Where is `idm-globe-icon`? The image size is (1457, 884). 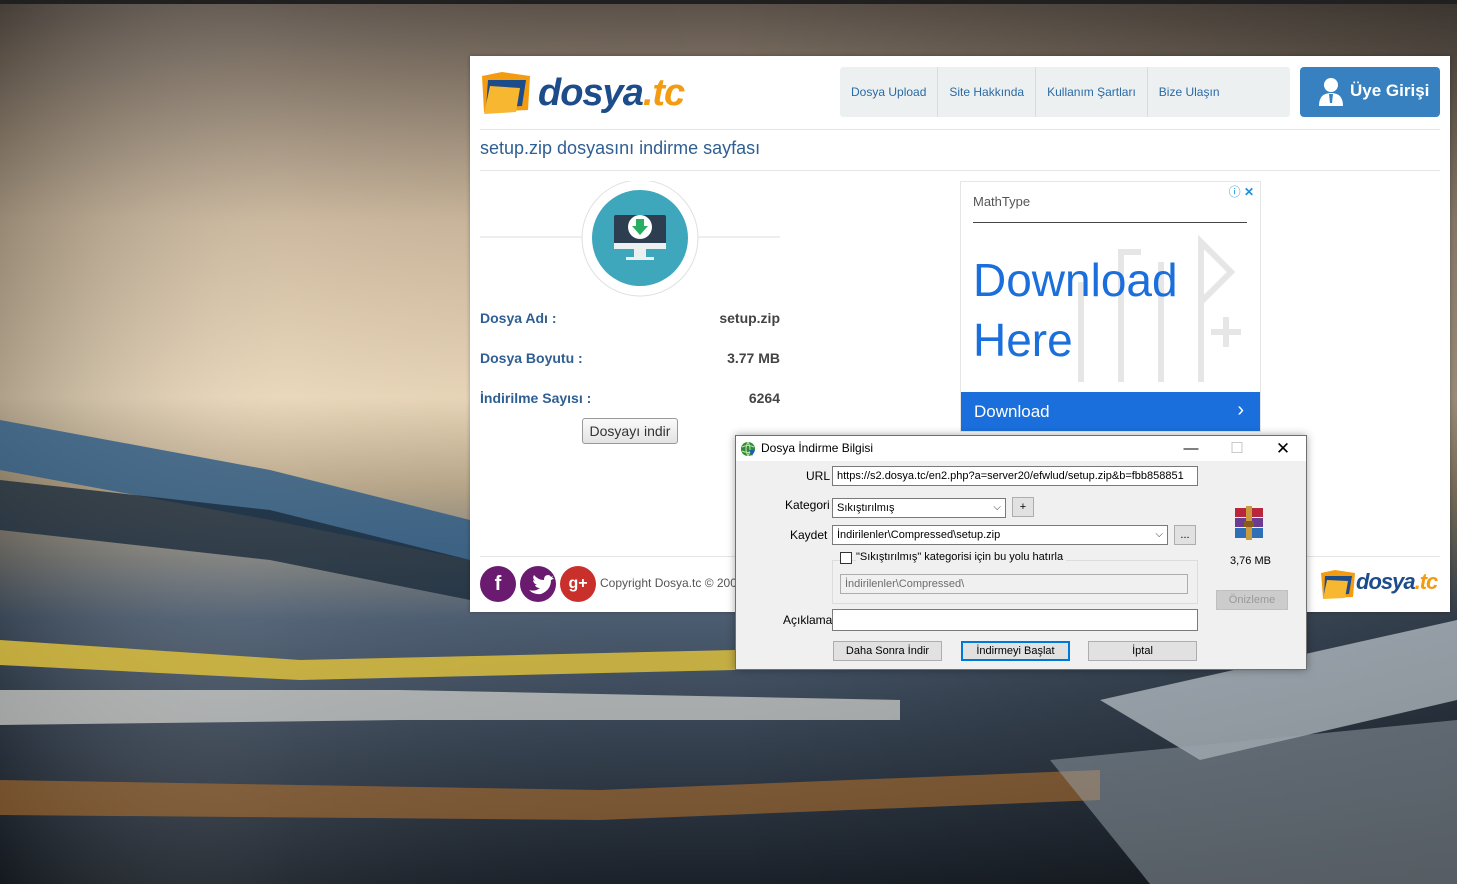 idm-globe-icon is located at coordinates (748, 449).